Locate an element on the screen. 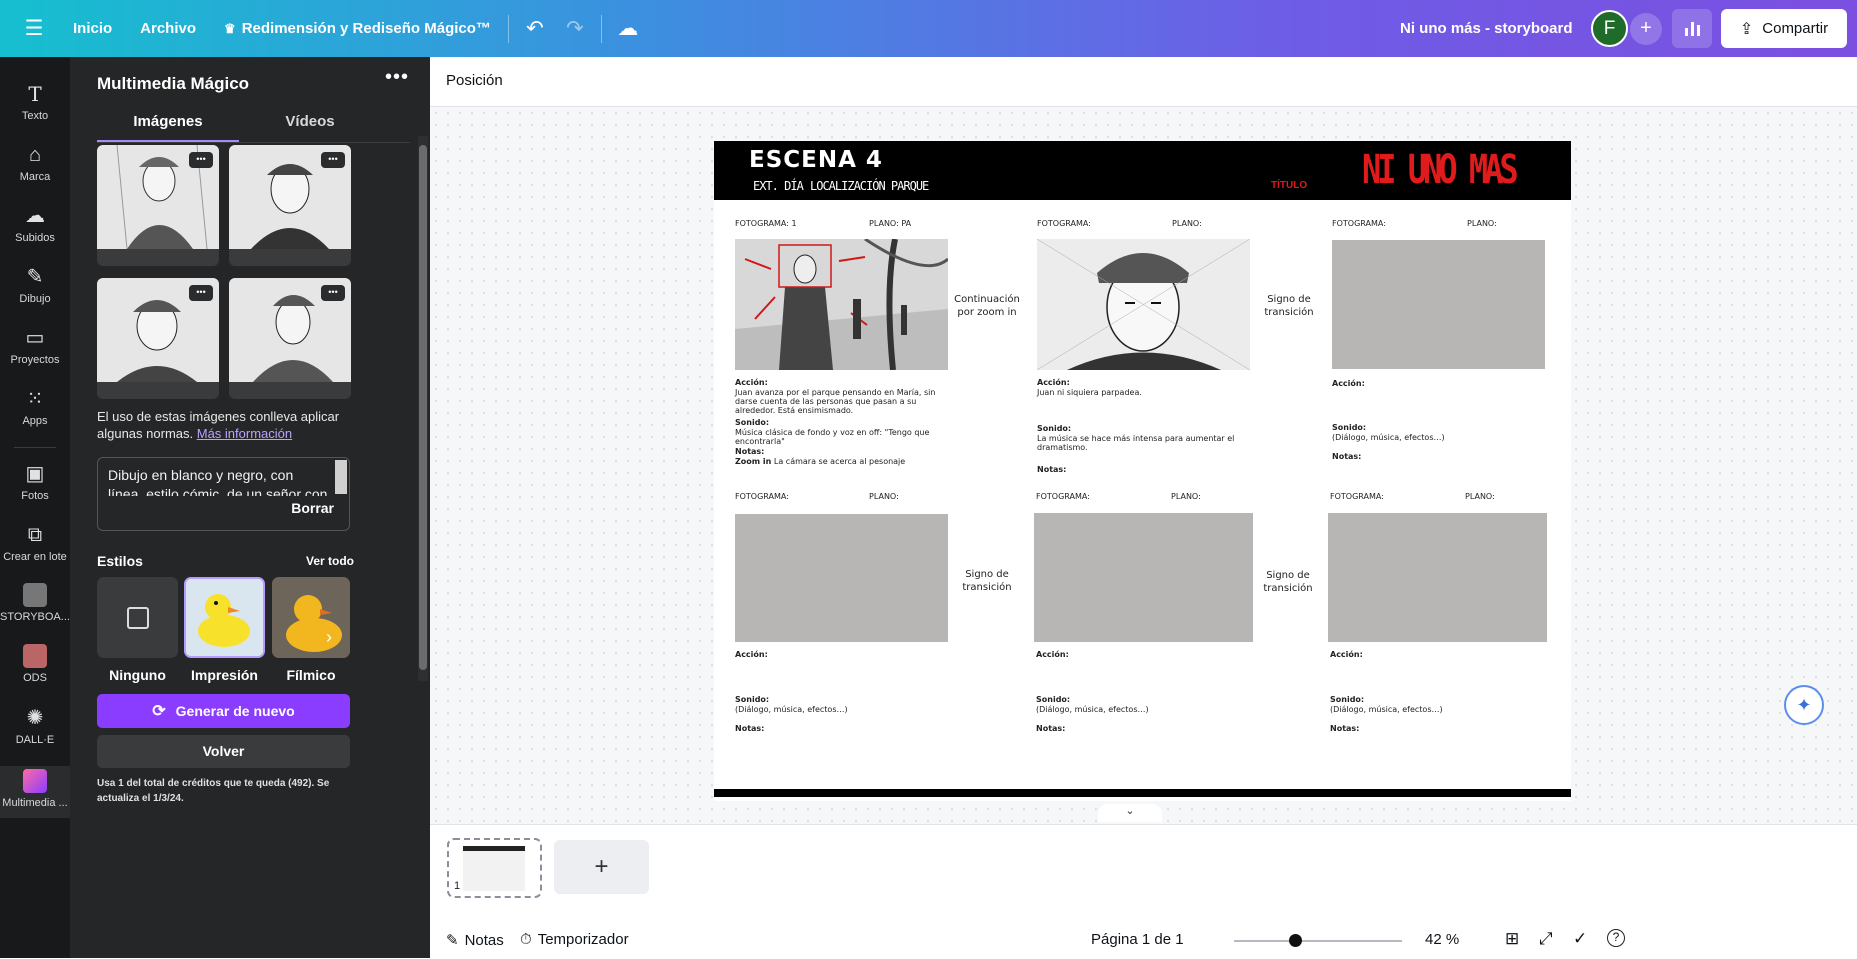 The height and width of the screenshot is (959, 1857). home-button: Inicio is located at coordinates (92, 29).